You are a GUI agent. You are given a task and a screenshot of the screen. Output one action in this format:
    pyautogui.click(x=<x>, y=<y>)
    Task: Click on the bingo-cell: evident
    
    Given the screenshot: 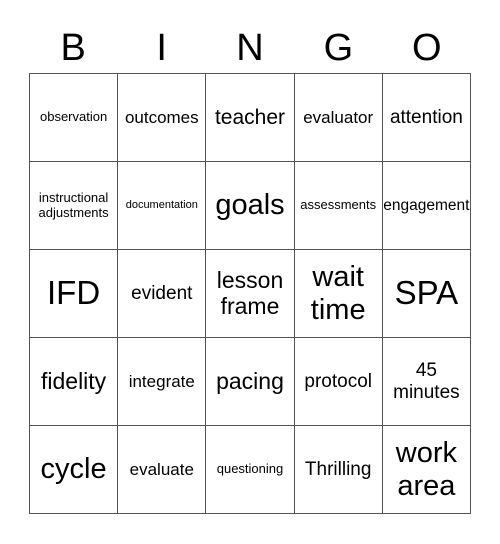 What is the action you would take?
    pyautogui.click(x=162, y=294)
    